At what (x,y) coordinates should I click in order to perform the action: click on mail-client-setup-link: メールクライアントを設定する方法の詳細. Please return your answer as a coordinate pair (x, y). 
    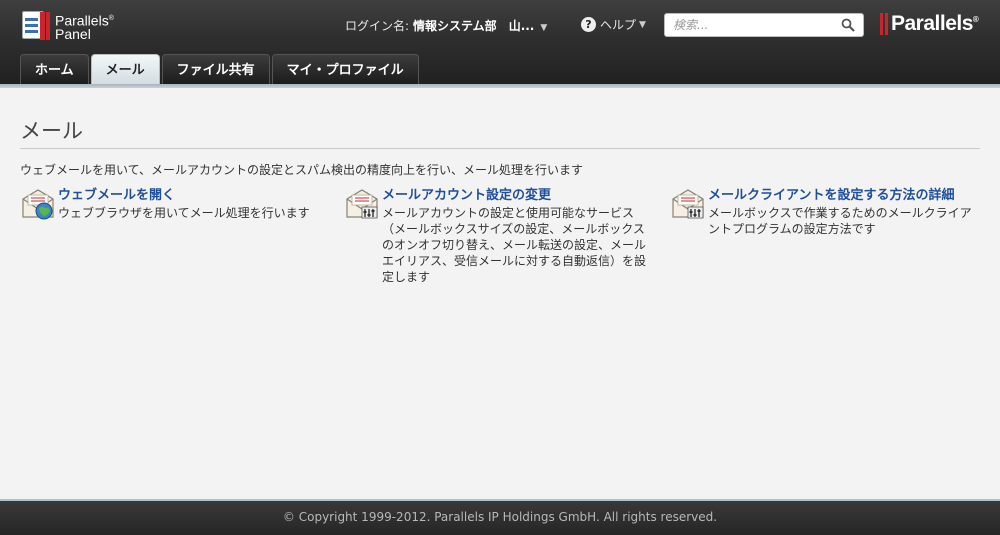
    Looking at the image, I should click on (840, 196).